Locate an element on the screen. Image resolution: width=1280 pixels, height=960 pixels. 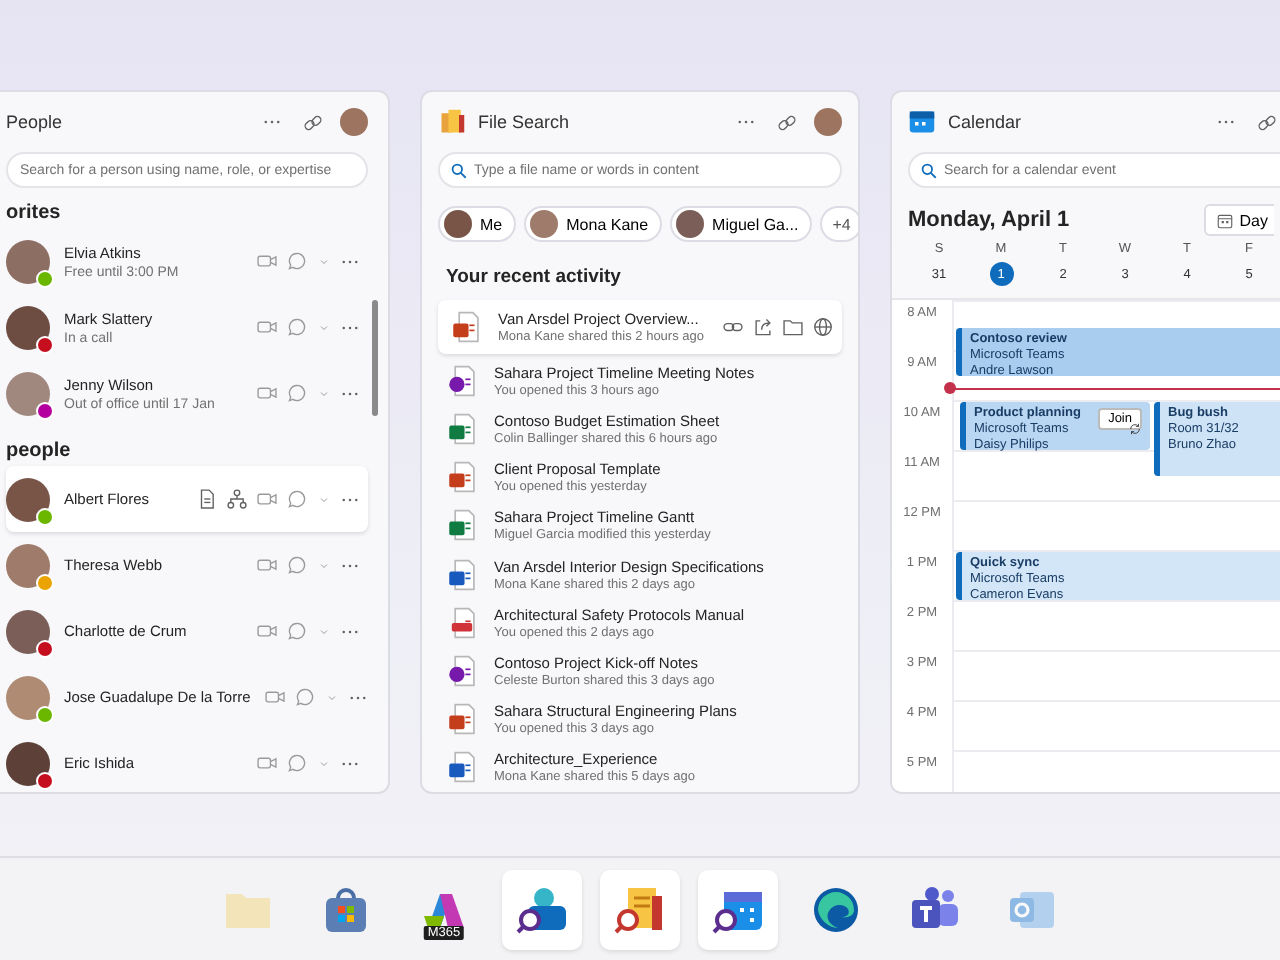
calendar-icon is located at coordinates (1224, 220).